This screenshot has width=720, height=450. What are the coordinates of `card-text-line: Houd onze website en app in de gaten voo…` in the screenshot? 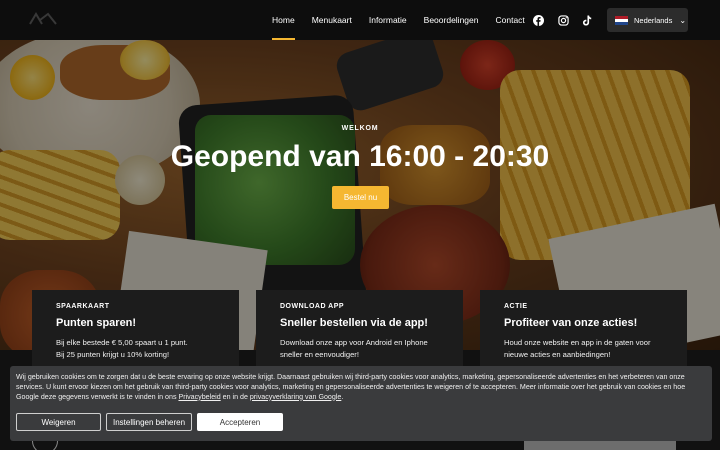 It's located at (577, 342).